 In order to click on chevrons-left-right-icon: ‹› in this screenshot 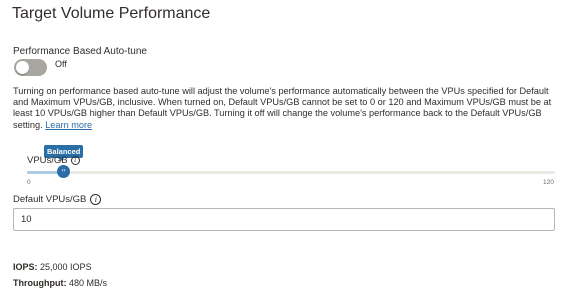, I will do `click(63, 171)`.